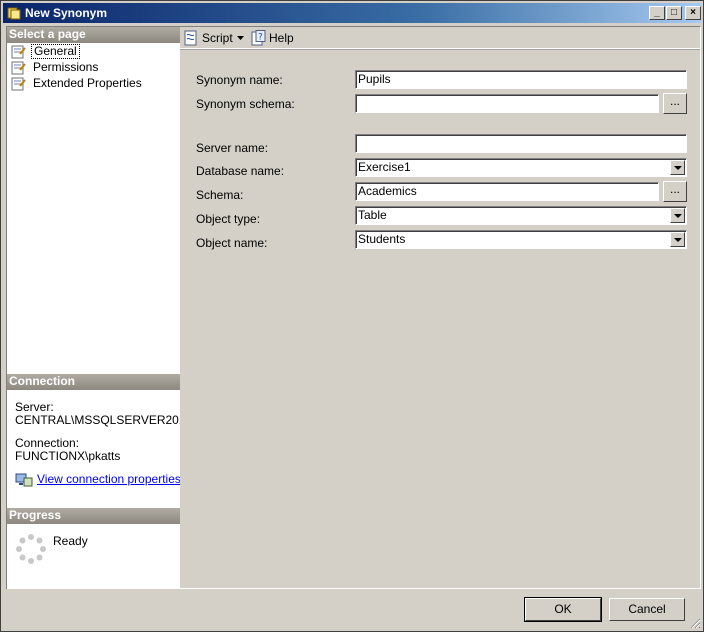  What do you see at coordinates (507, 191) in the screenshot?
I see `schema-input: Academics` at bounding box center [507, 191].